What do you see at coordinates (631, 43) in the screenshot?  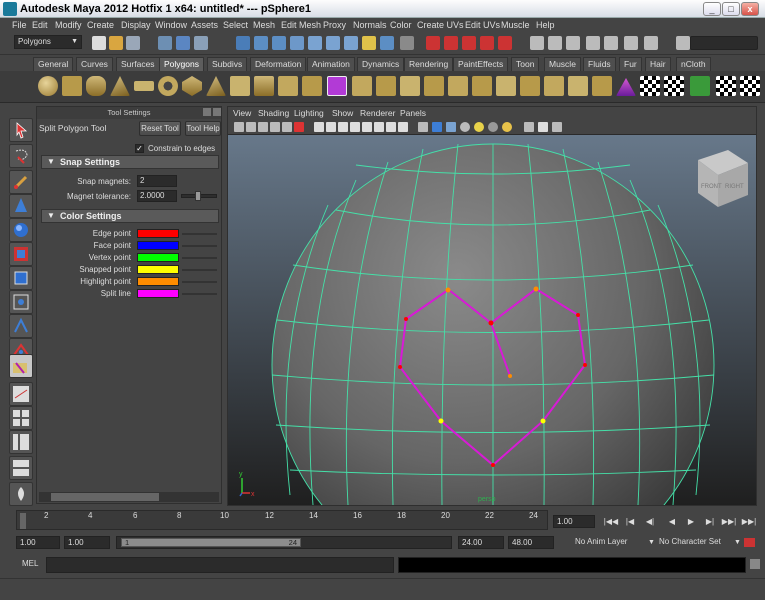 I see `outliner-icon` at bounding box center [631, 43].